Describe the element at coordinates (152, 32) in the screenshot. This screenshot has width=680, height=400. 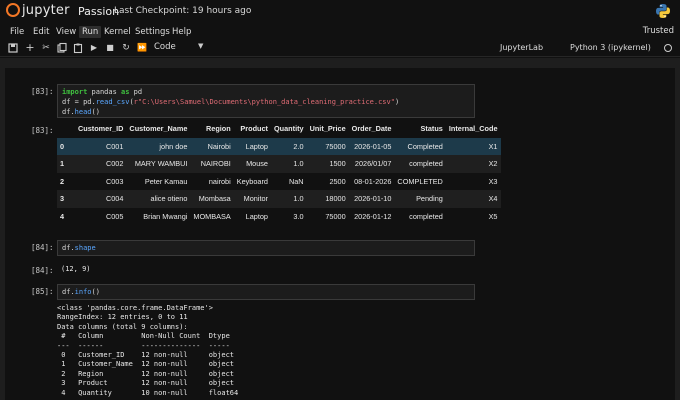
I see `menu-settings: Settings` at that location.